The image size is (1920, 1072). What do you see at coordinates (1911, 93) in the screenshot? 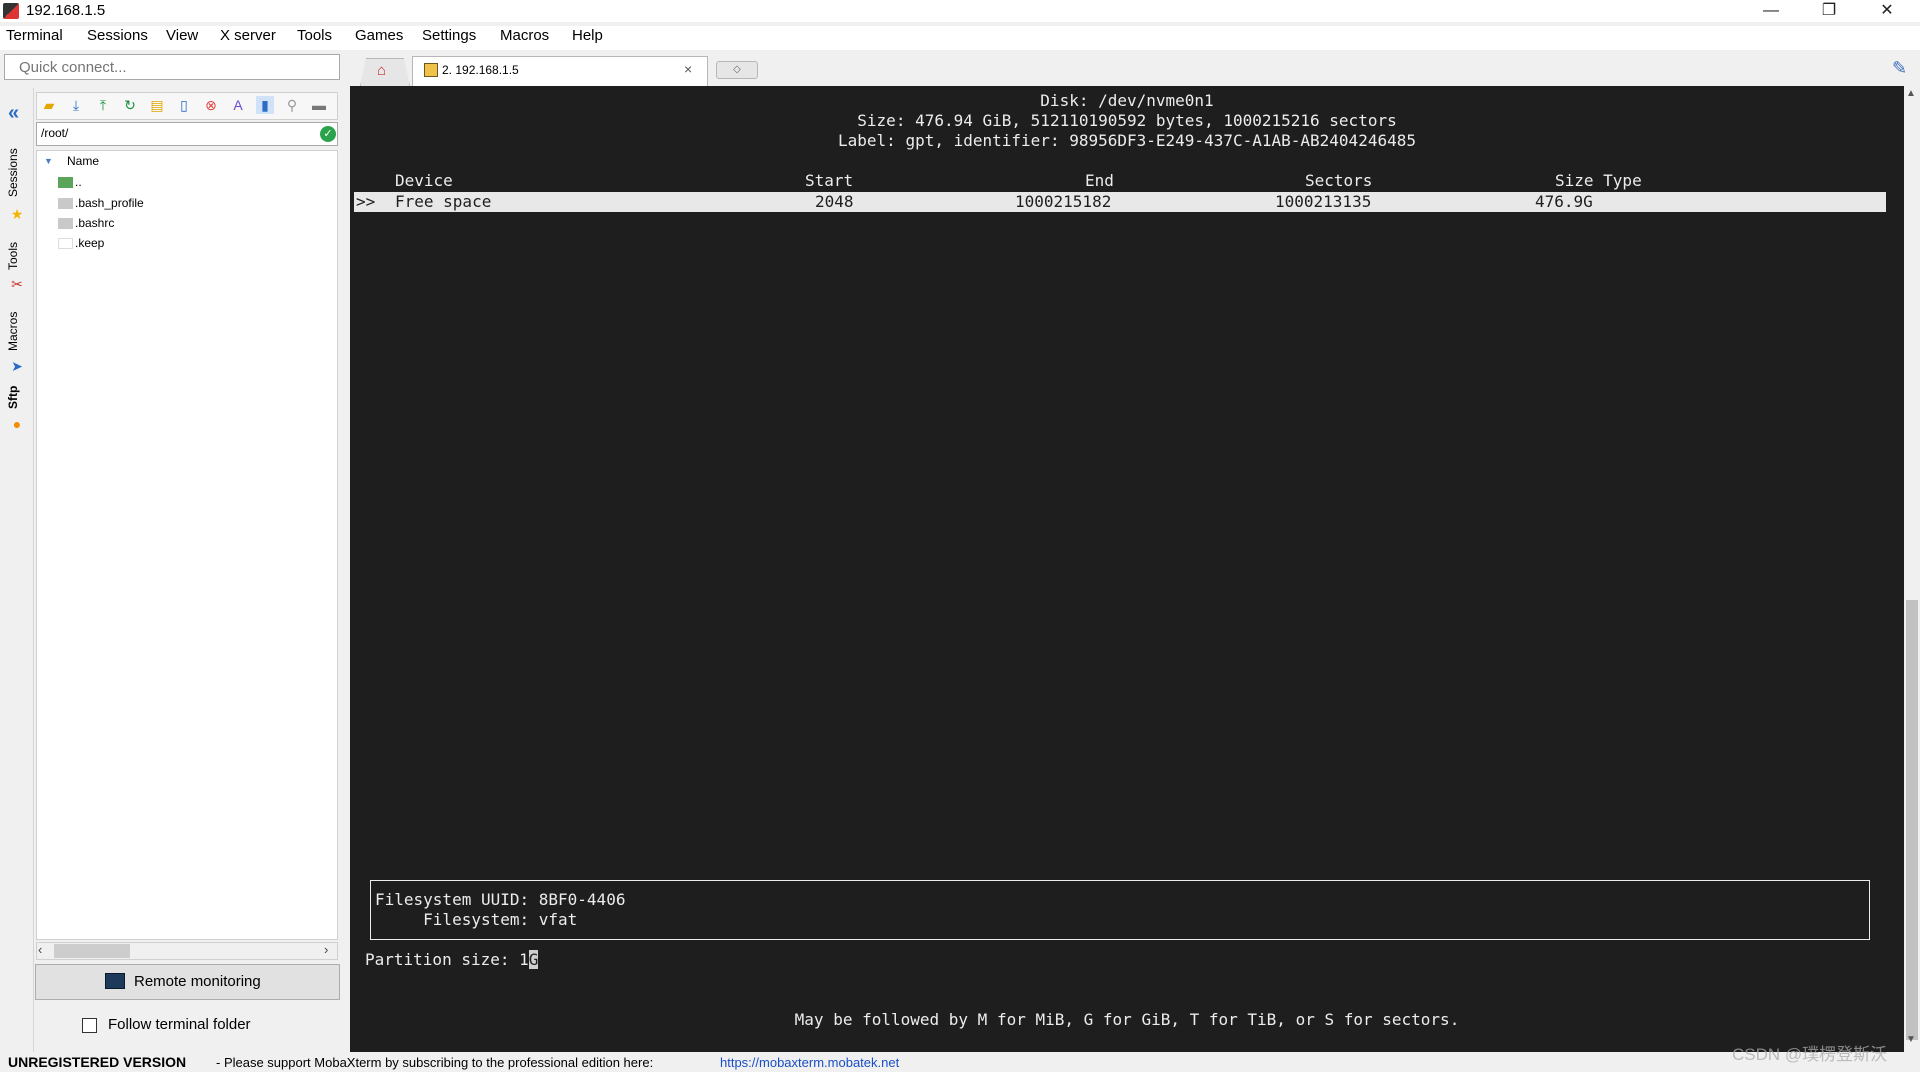
I see `scroll-up-icon: ▲` at bounding box center [1911, 93].